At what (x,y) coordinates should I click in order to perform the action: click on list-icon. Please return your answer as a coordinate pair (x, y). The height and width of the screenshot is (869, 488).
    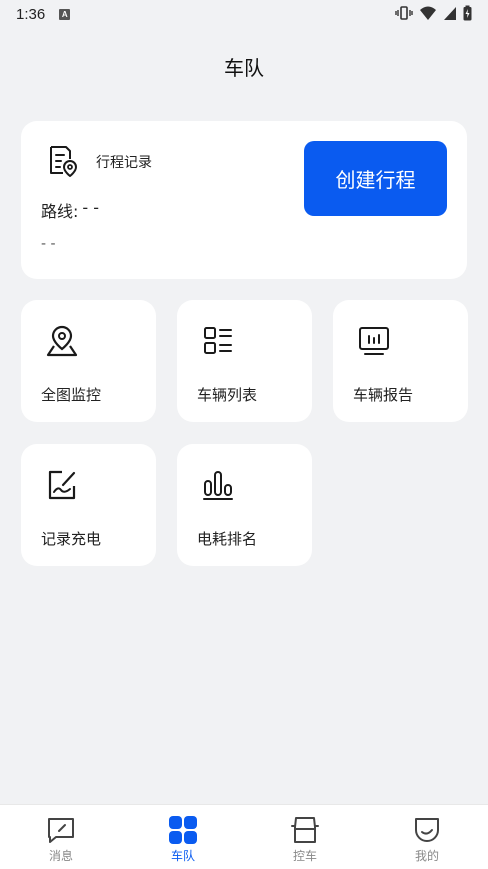
    Looking at the image, I should click on (218, 340).